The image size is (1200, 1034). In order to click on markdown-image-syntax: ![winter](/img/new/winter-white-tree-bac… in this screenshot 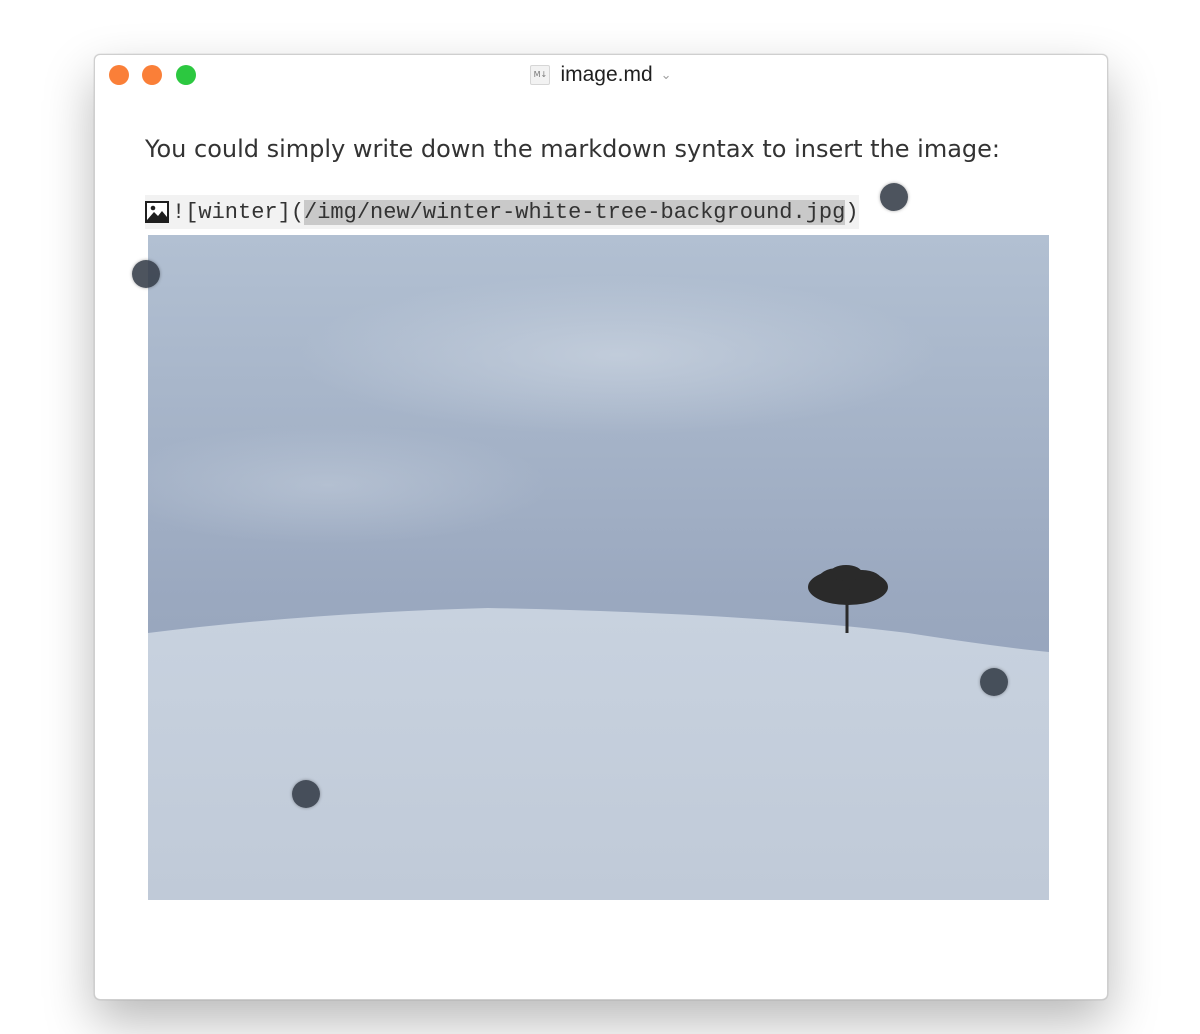, I will do `click(502, 212)`.